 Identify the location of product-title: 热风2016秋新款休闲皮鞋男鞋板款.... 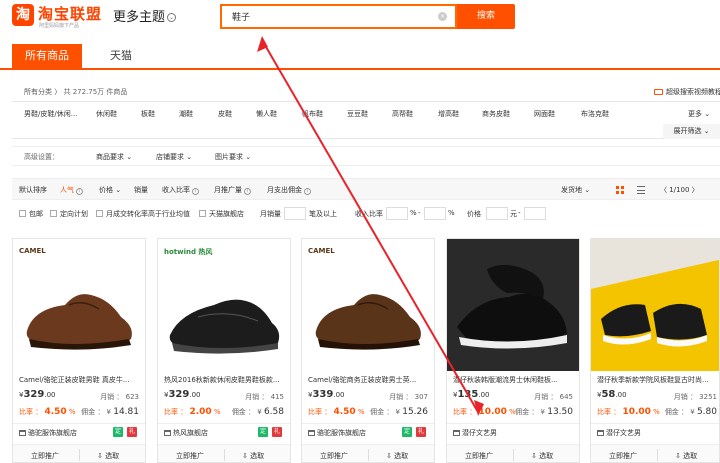
(225, 380).